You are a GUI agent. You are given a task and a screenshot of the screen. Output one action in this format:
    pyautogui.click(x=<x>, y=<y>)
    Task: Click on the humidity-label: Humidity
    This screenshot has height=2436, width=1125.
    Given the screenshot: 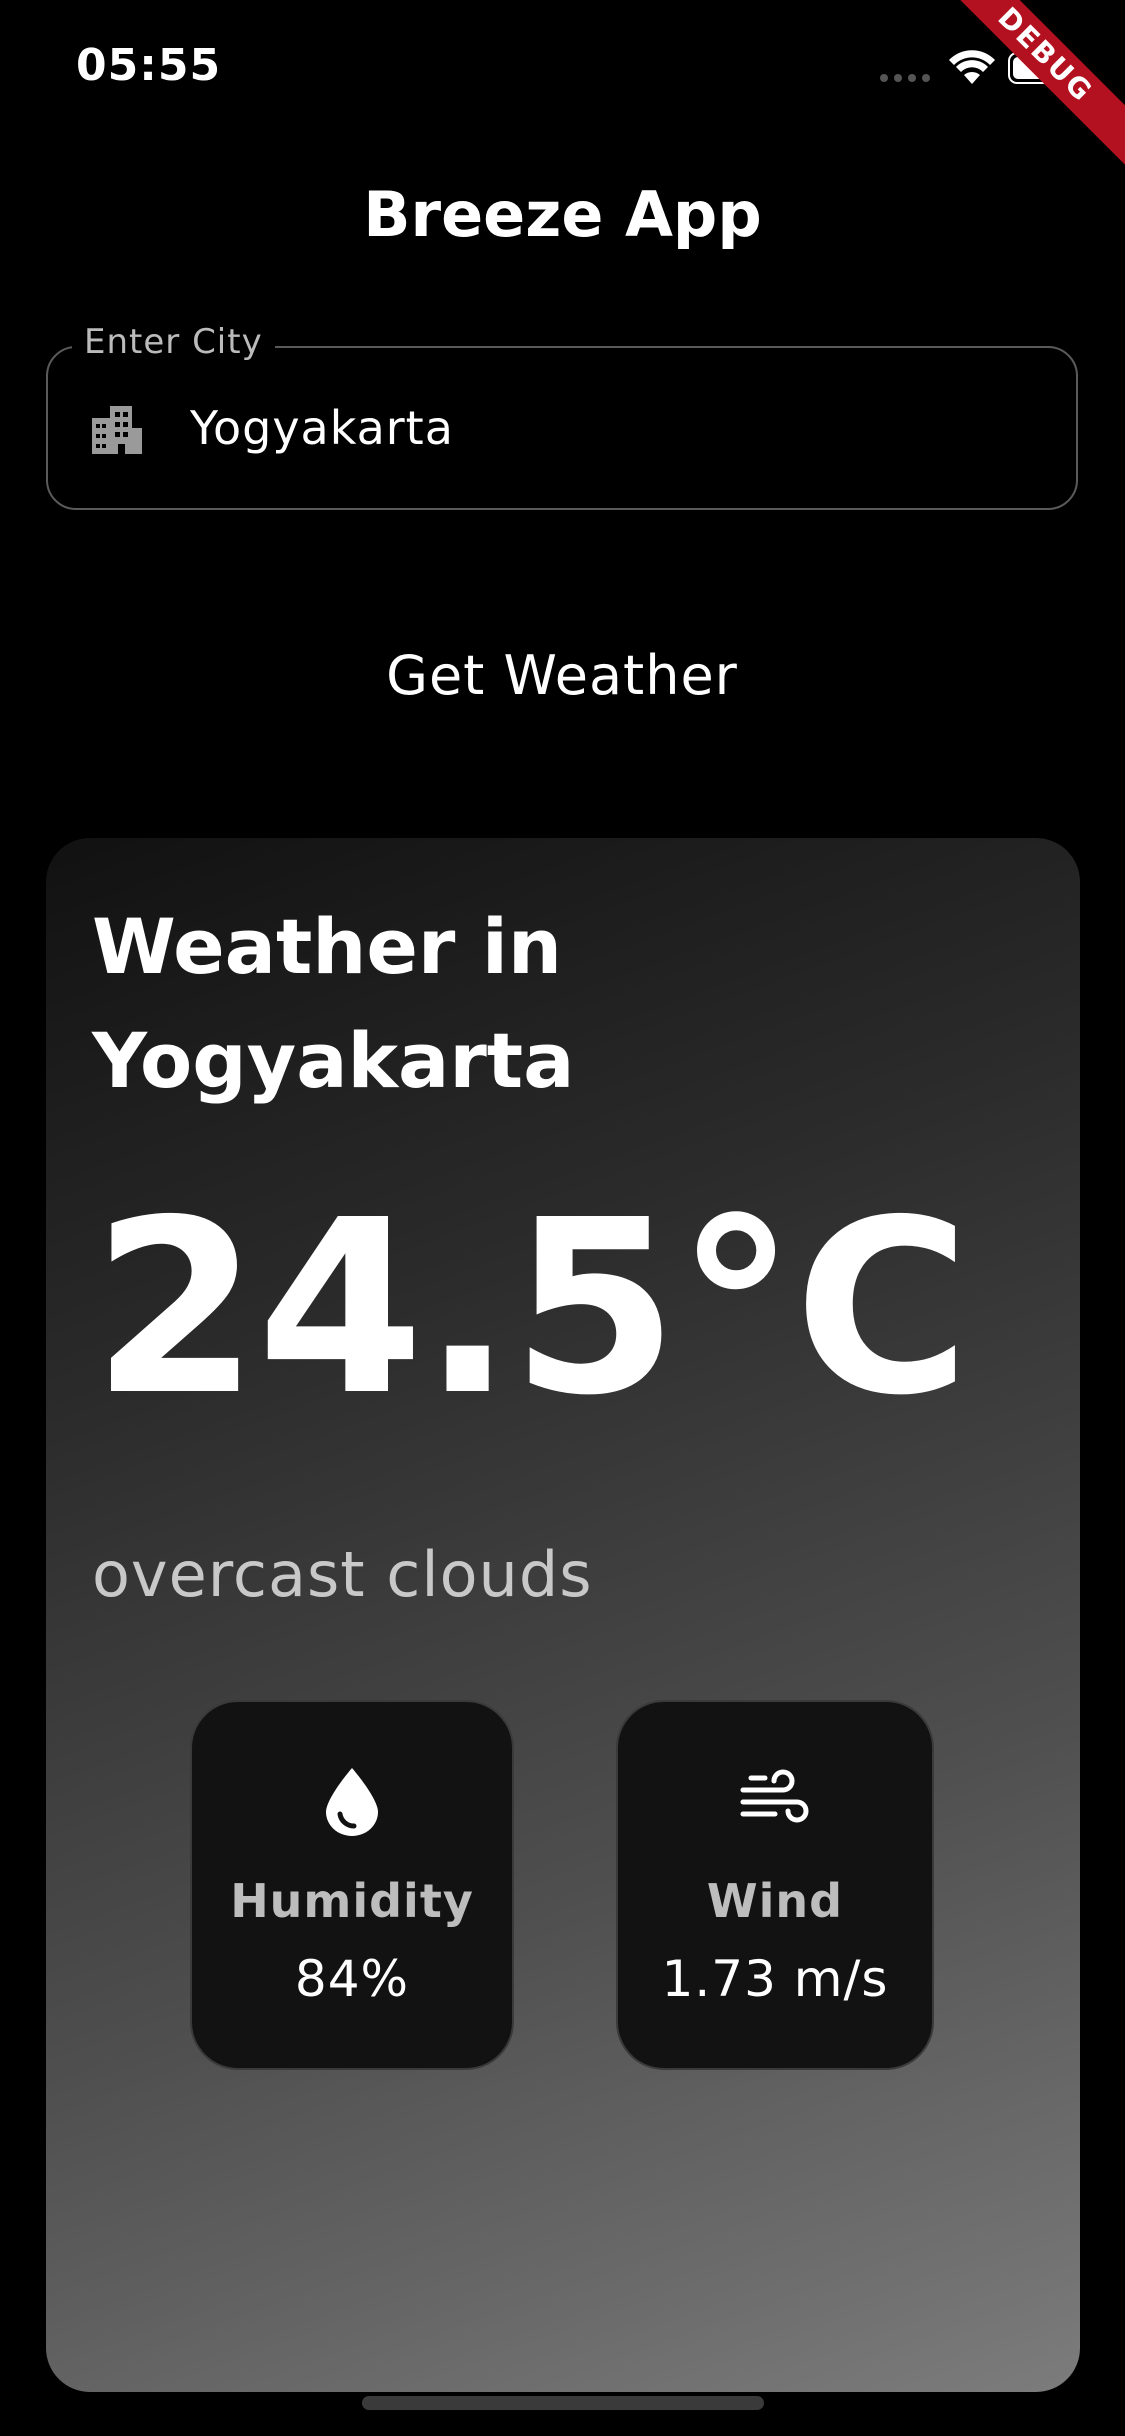 What is the action you would take?
    pyautogui.click(x=352, y=1901)
    